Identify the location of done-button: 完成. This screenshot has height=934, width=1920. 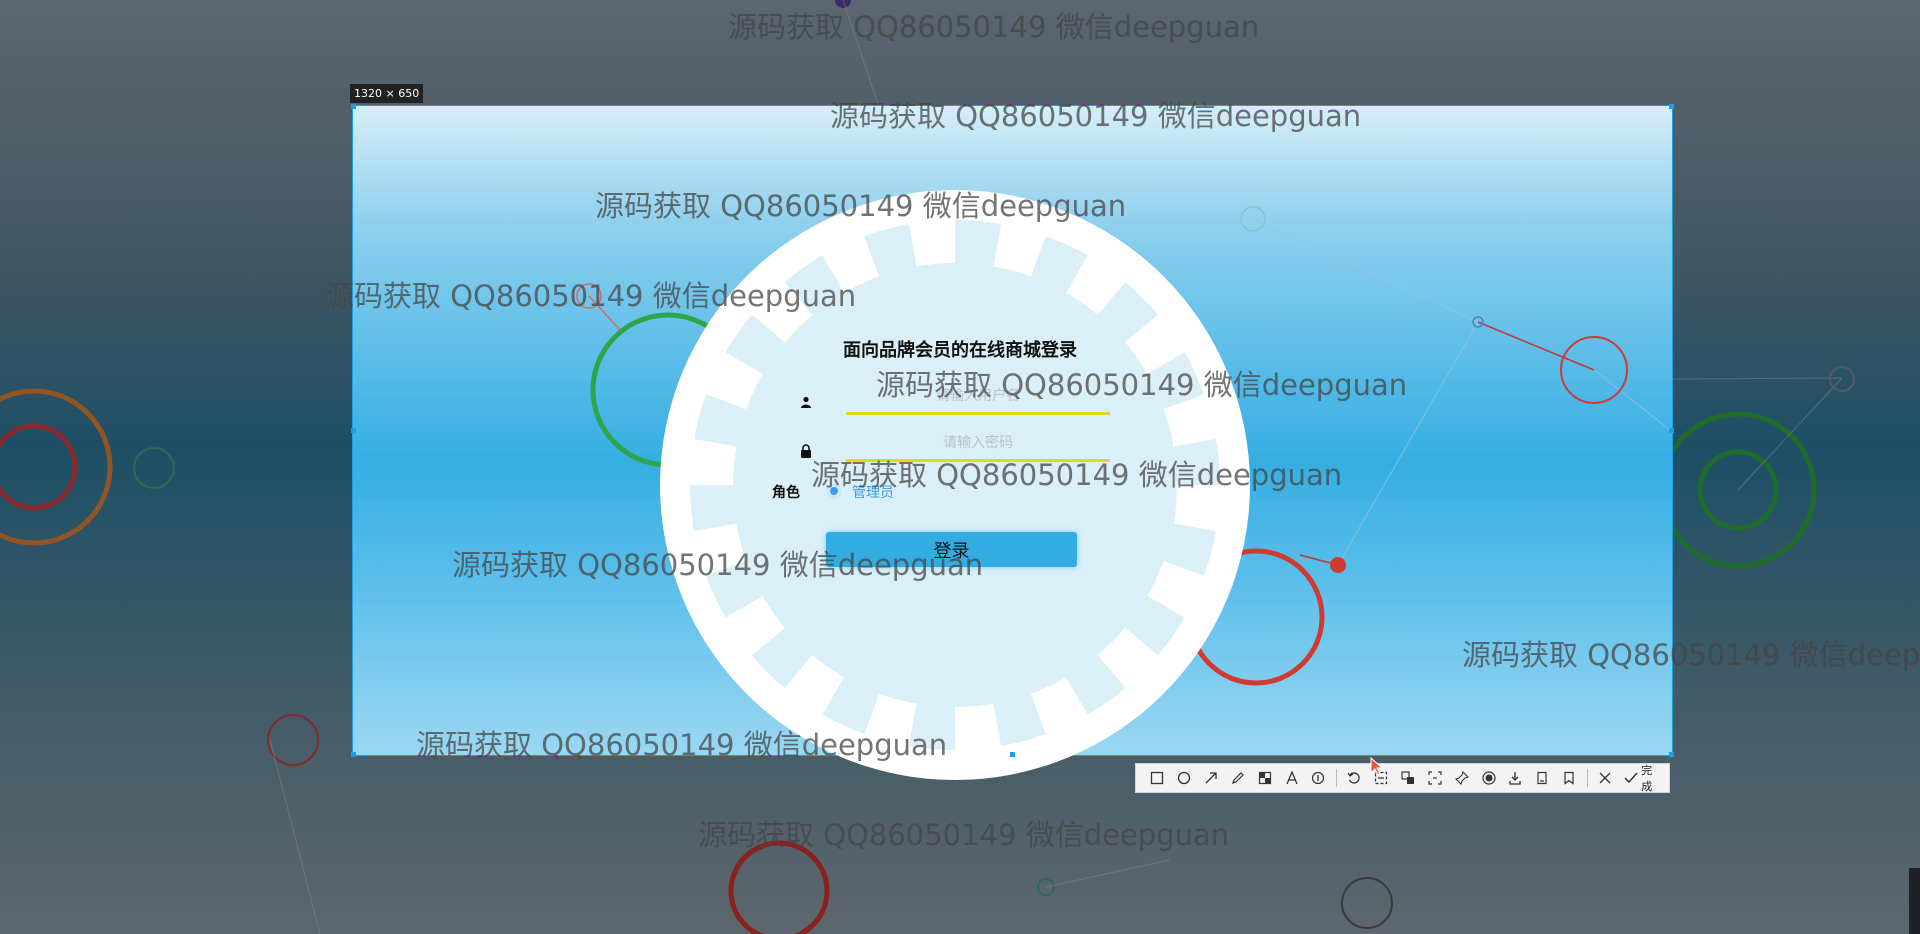
(1643, 778).